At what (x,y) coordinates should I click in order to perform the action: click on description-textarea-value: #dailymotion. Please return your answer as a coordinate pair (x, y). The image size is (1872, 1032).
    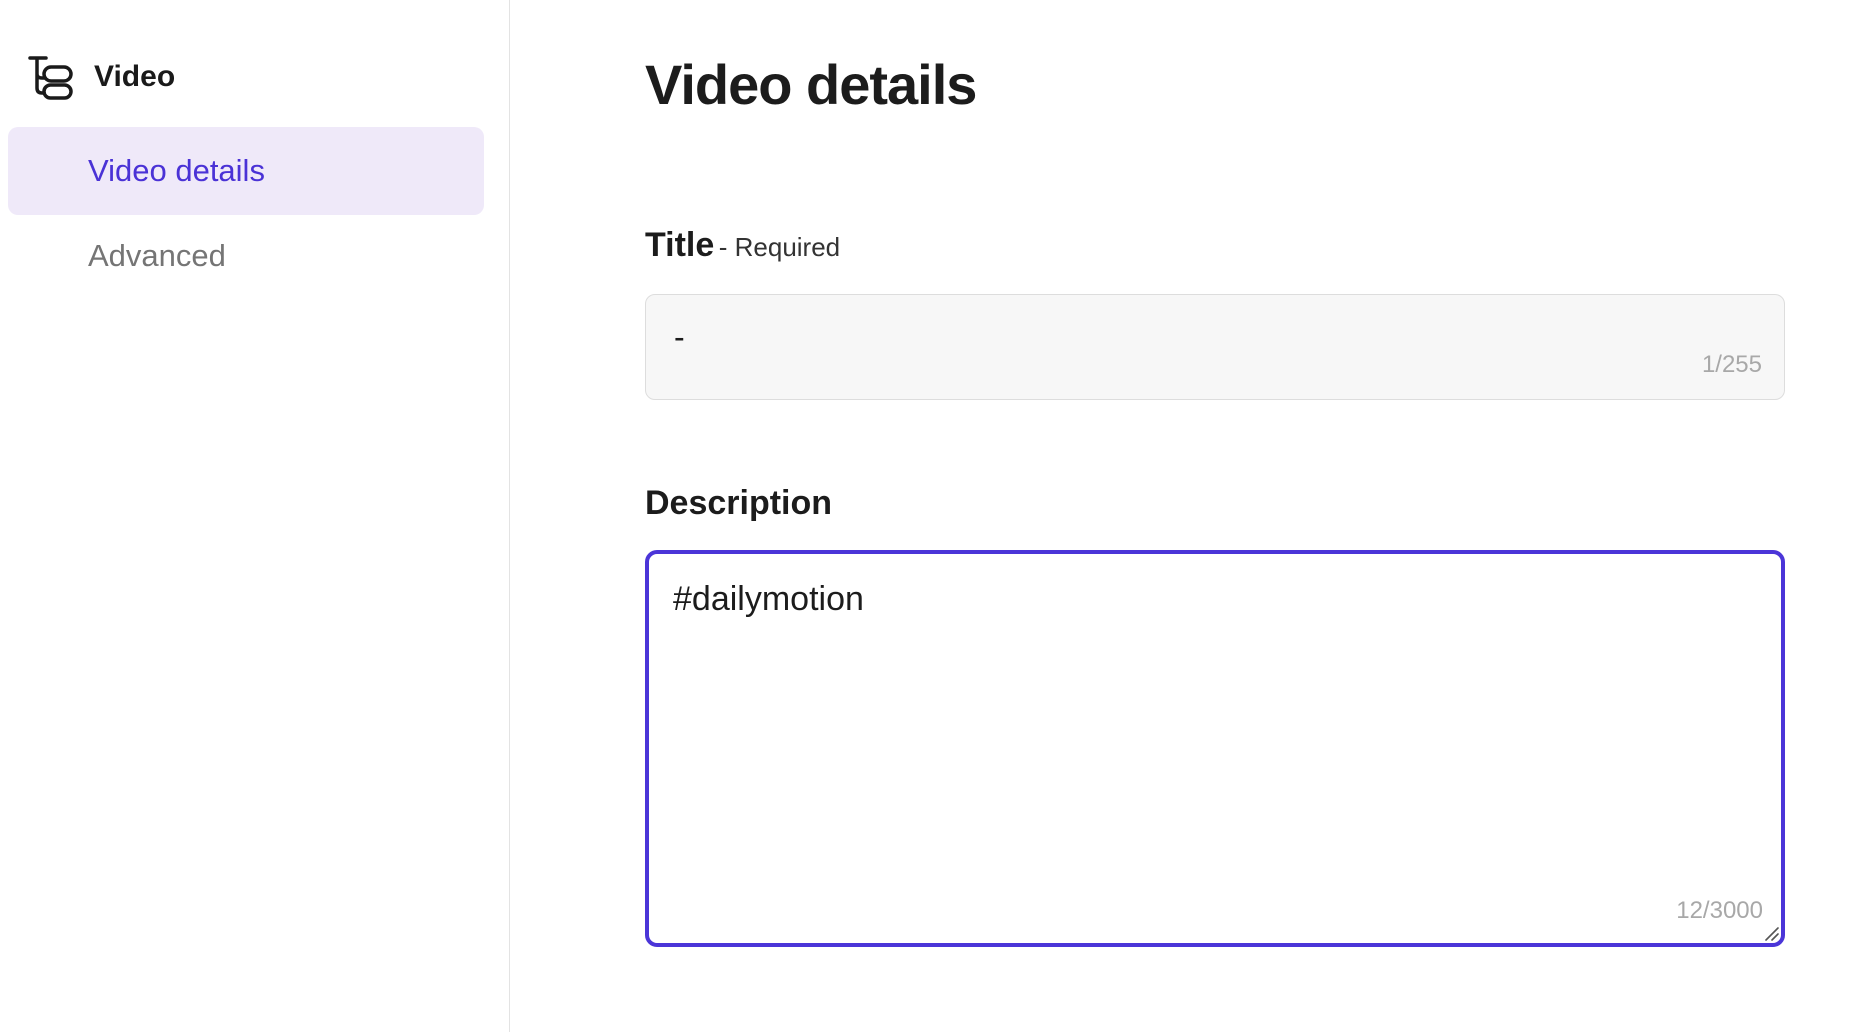
    Looking at the image, I should click on (768, 599).